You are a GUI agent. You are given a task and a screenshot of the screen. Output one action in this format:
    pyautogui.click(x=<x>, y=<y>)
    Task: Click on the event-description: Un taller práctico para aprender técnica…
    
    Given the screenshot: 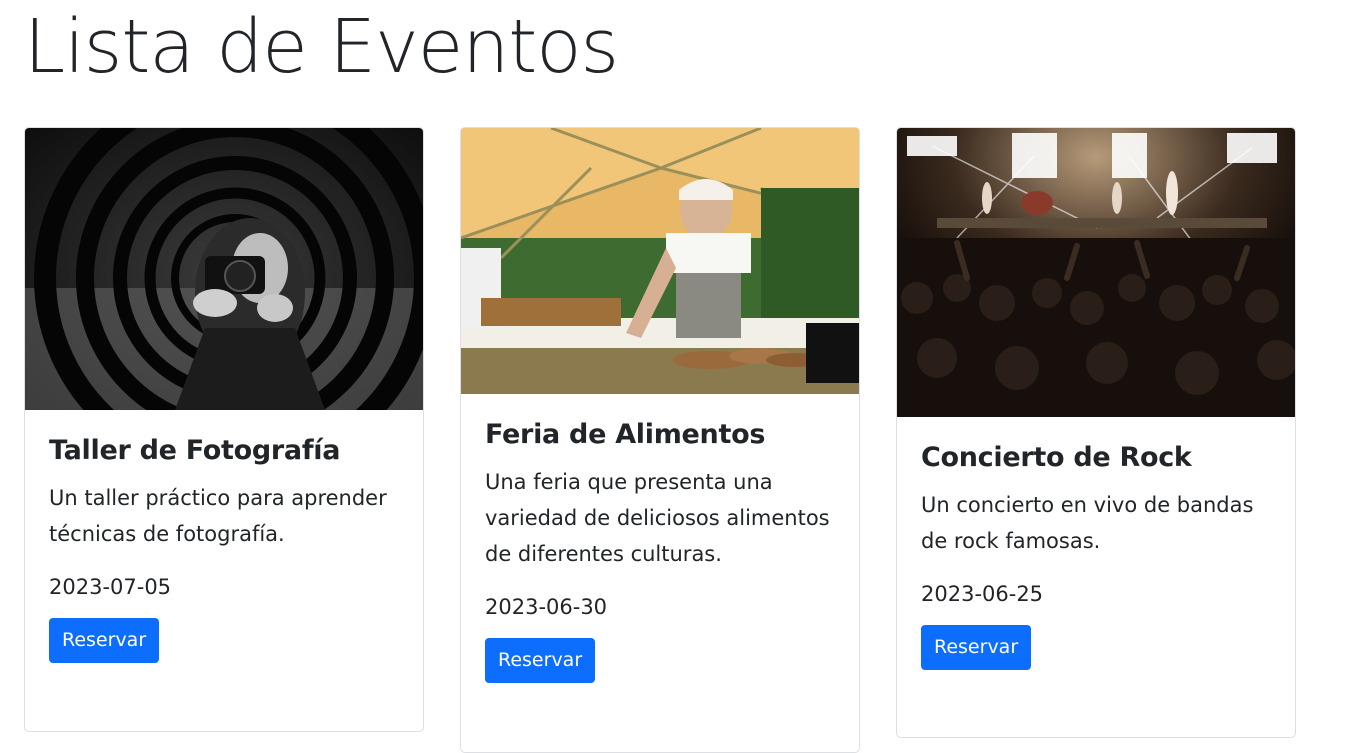 What is the action you would take?
    pyautogui.click(x=218, y=516)
    